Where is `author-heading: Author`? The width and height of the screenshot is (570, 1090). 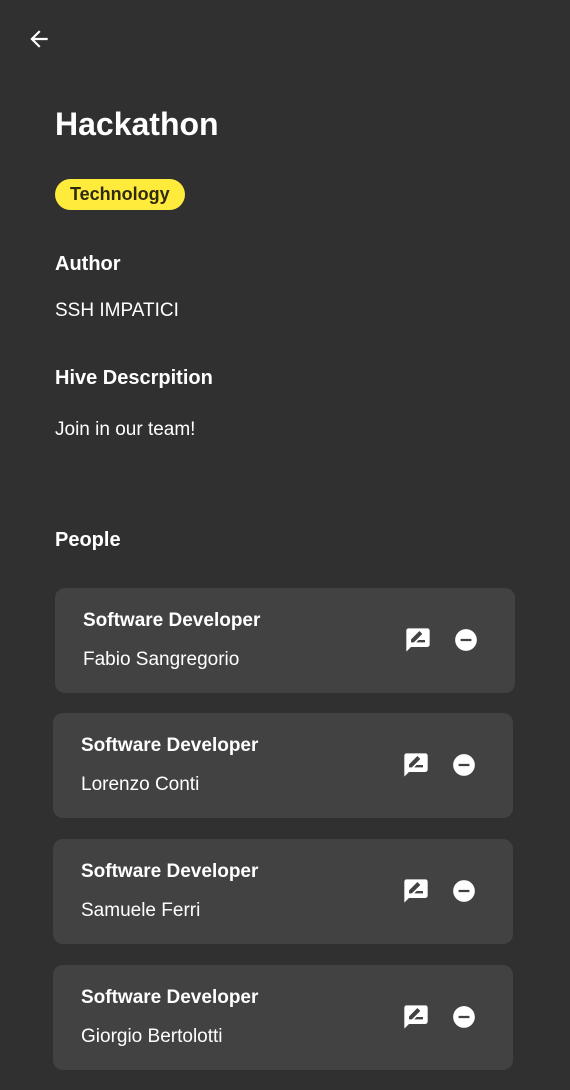 author-heading: Author is located at coordinates (88, 264).